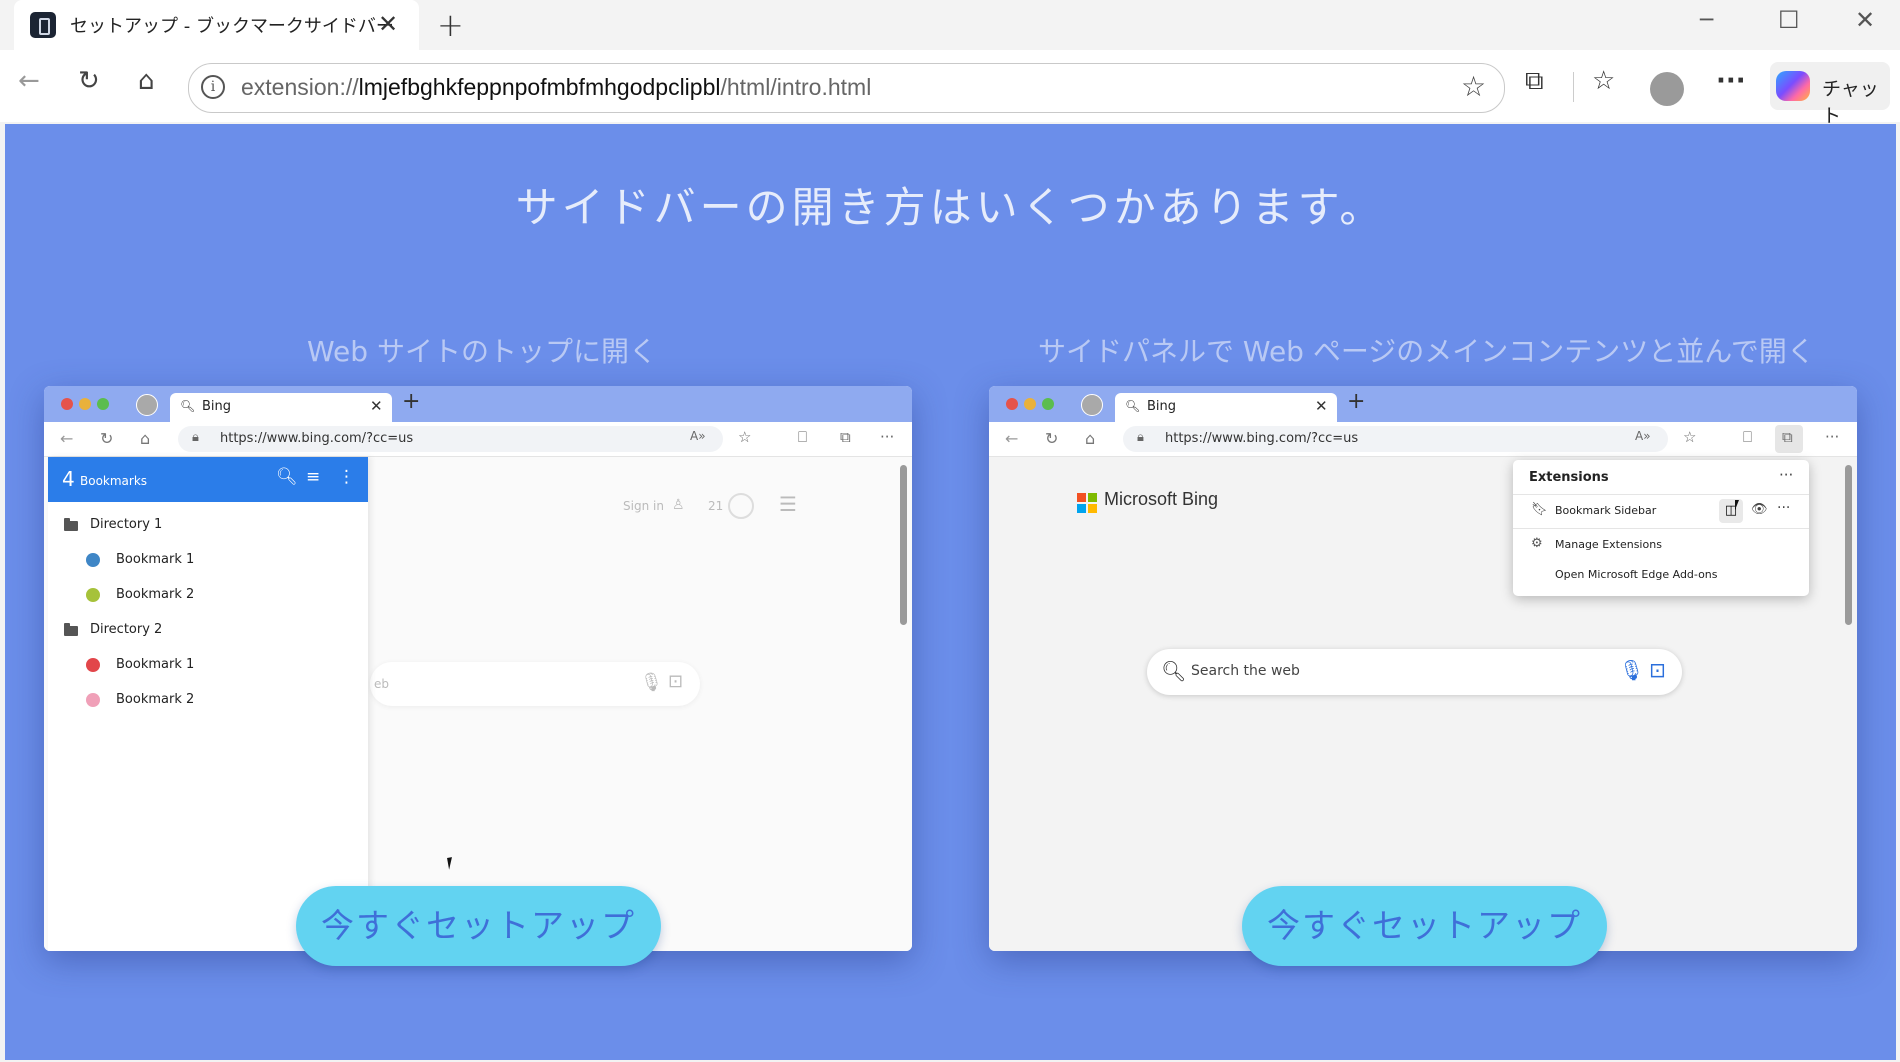 This screenshot has height=1062, width=1900. What do you see at coordinates (1657, 670) in the screenshot?
I see `visual-search-icon: ⊡` at bounding box center [1657, 670].